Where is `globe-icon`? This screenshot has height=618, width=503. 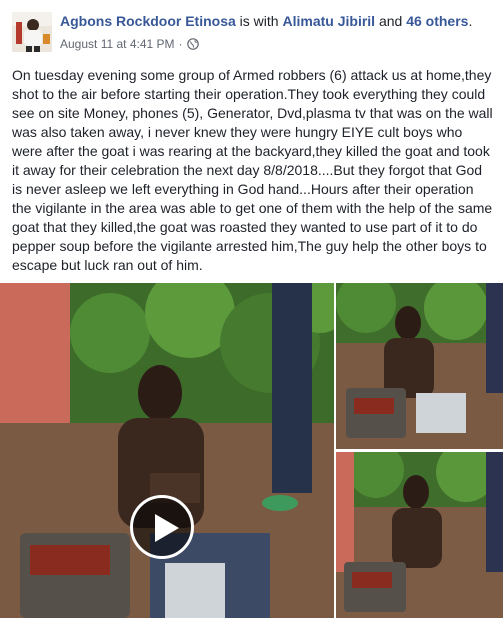 globe-icon is located at coordinates (192, 44).